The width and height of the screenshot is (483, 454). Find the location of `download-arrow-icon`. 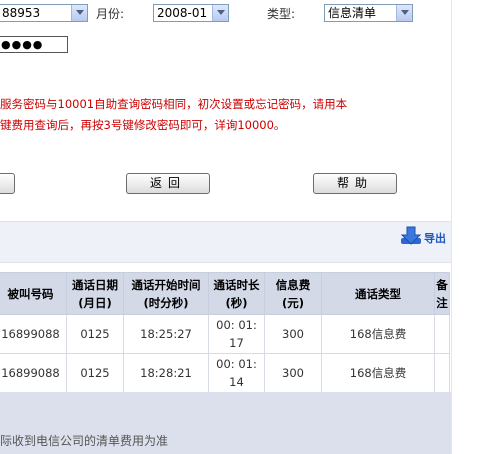

download-arrow-icon is located at coordinates (411, 235).